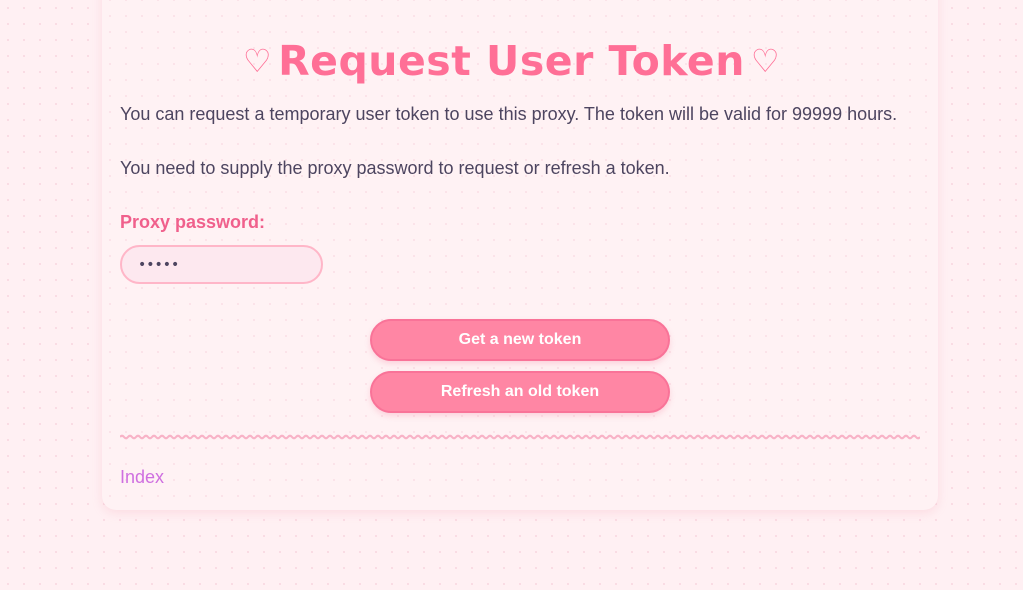  What do you see at coordinates (520, 392) in the screenshot?
I see `refresh-token-button: Refresh an old token` at bounding box center [520, 392].